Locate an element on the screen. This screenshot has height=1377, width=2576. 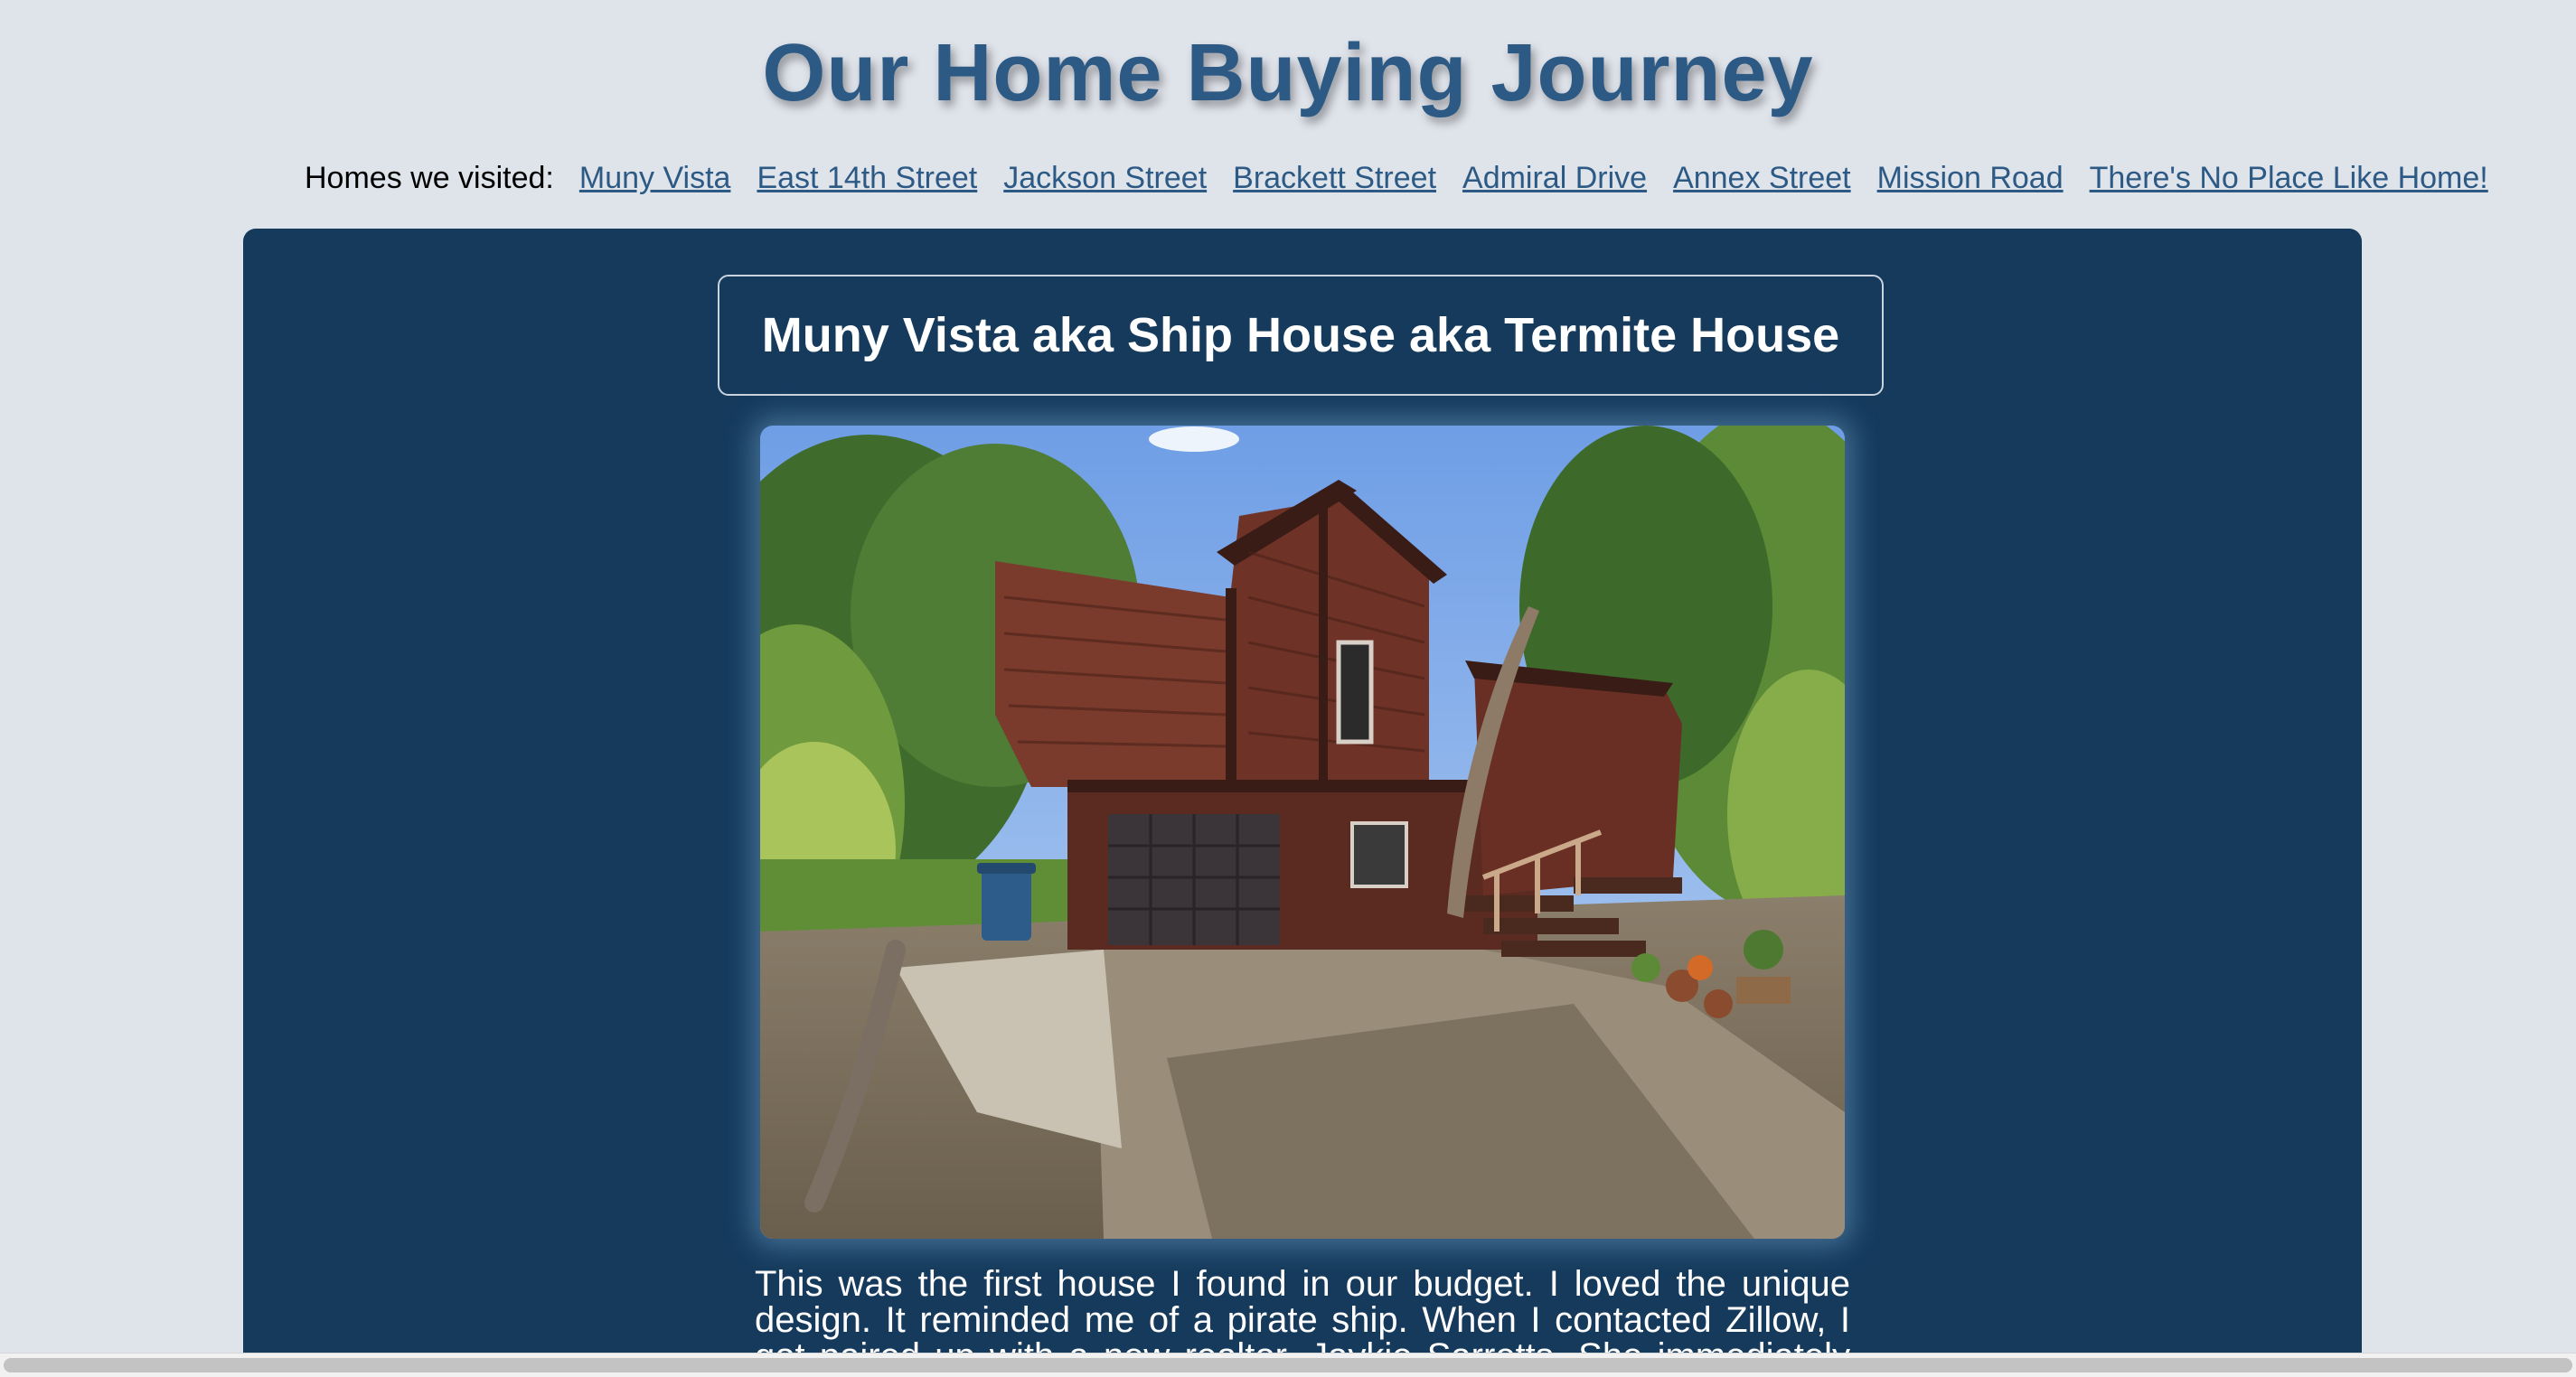
nav-link-jackson-street: Jackson Street is located at coordinates (1105, 178).